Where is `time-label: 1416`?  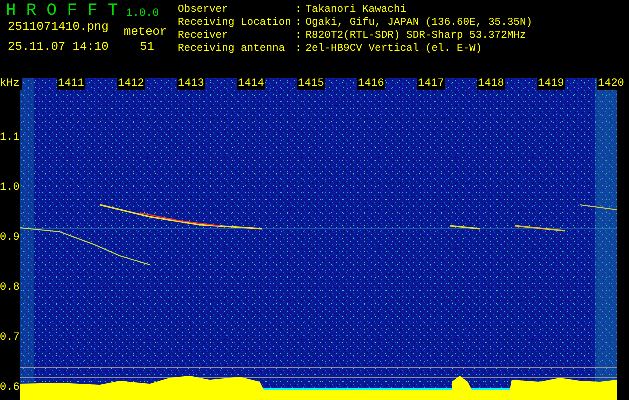 time-label: 1416 is located at coordinates (371, 84).